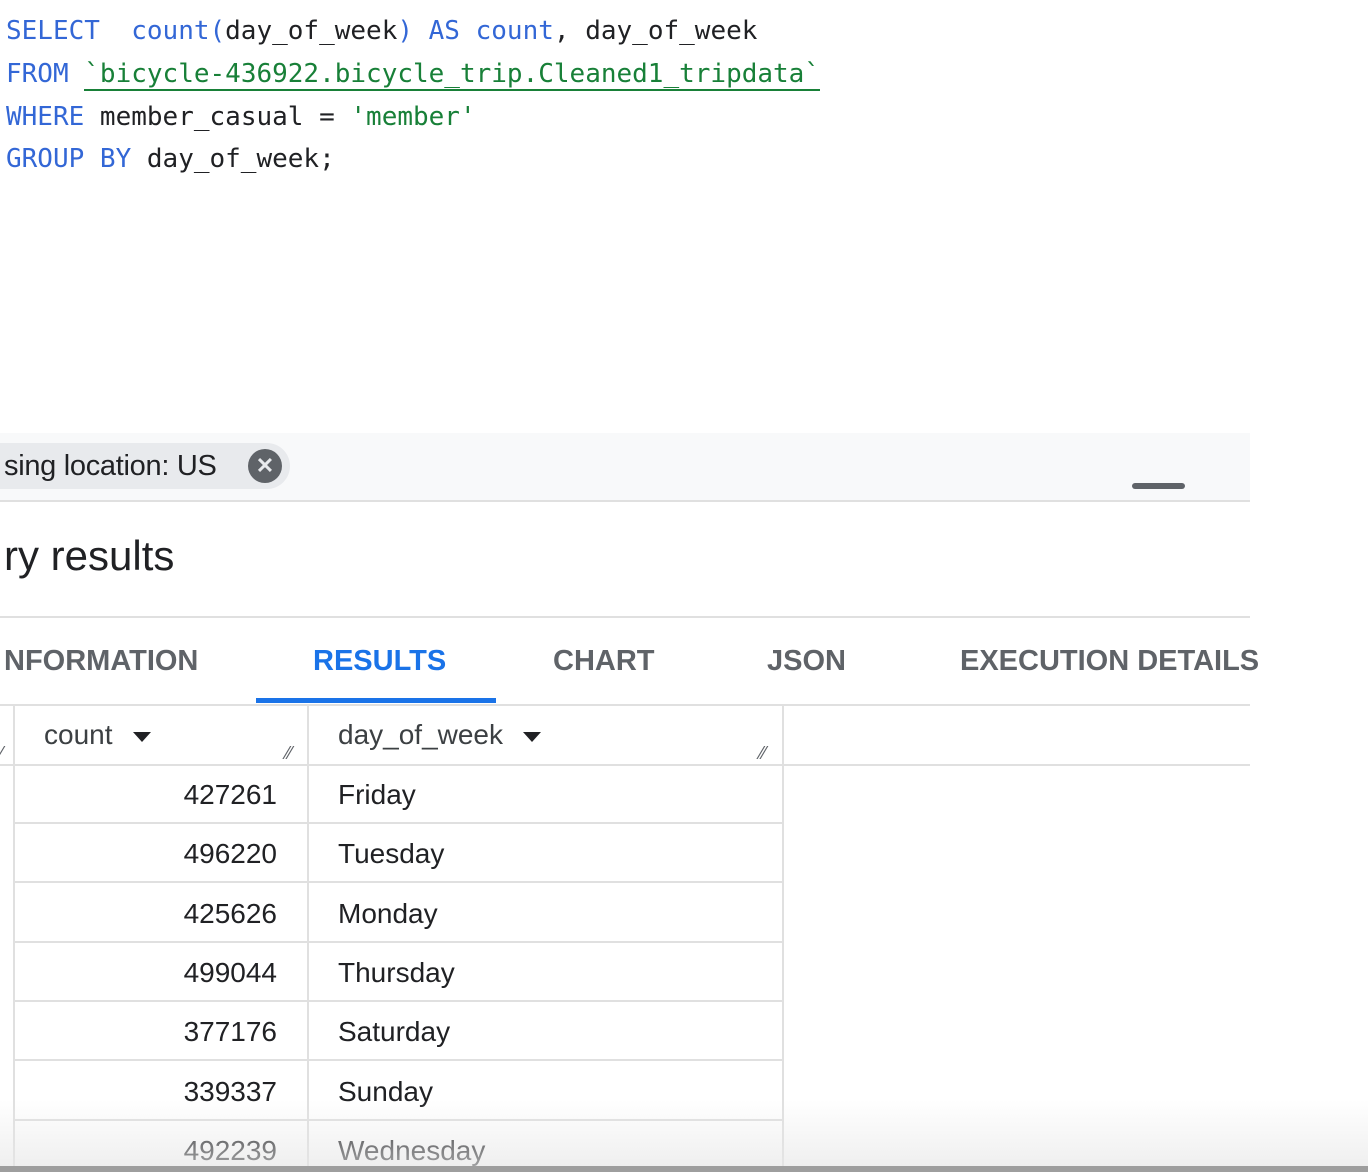 The image size is (1368, 1172). What do you see at coordinates (161, 1032) in the screenshot?
I see `cell-count: 377176` at bounding box center [161, 1032].